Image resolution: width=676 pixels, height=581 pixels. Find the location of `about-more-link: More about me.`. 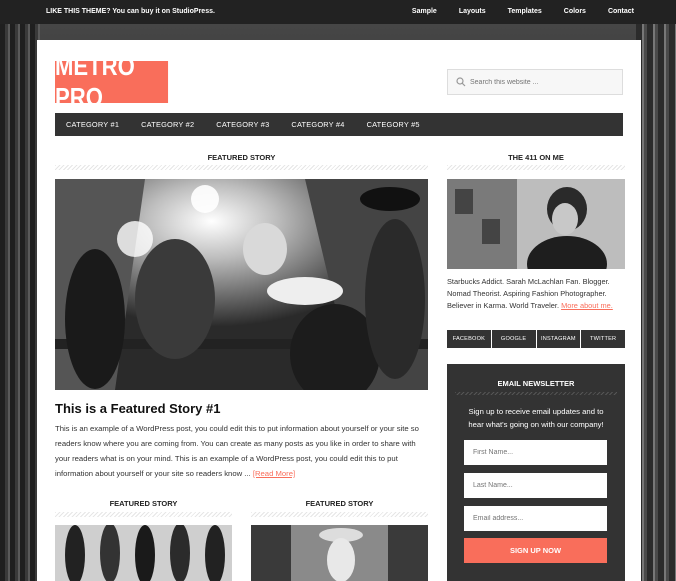

about-more-link: More about me. is located at coordinates (587, 305).